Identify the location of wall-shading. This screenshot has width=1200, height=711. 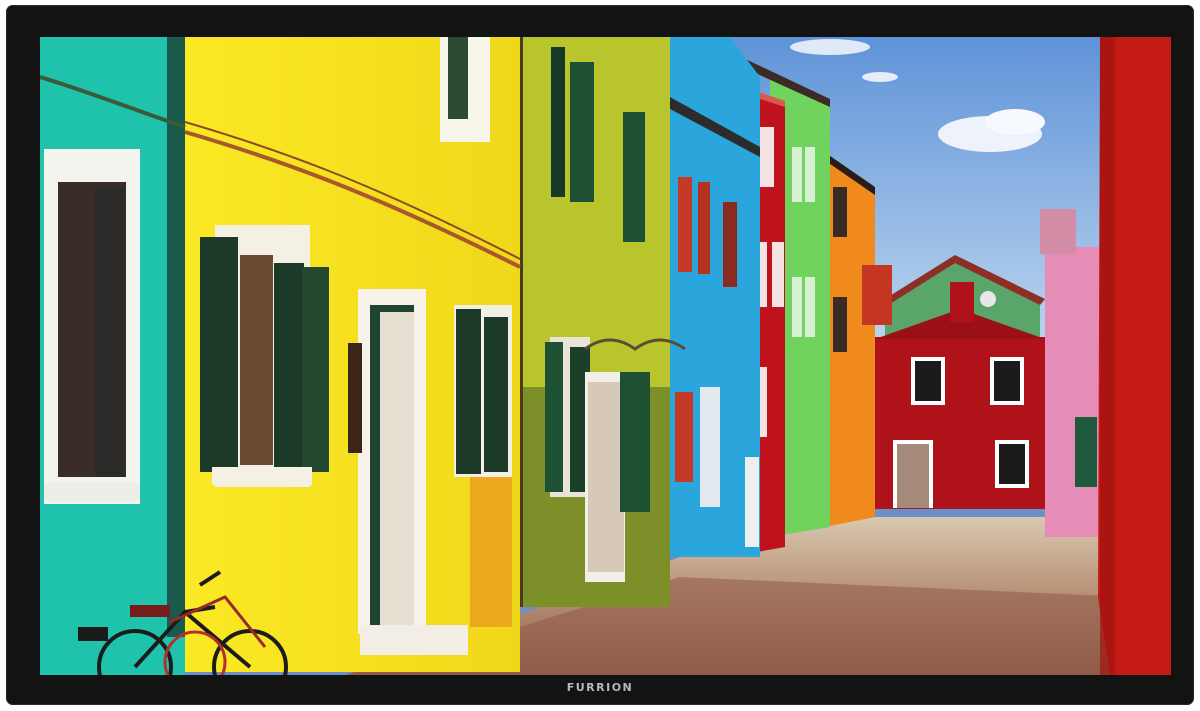
(1107, 356).